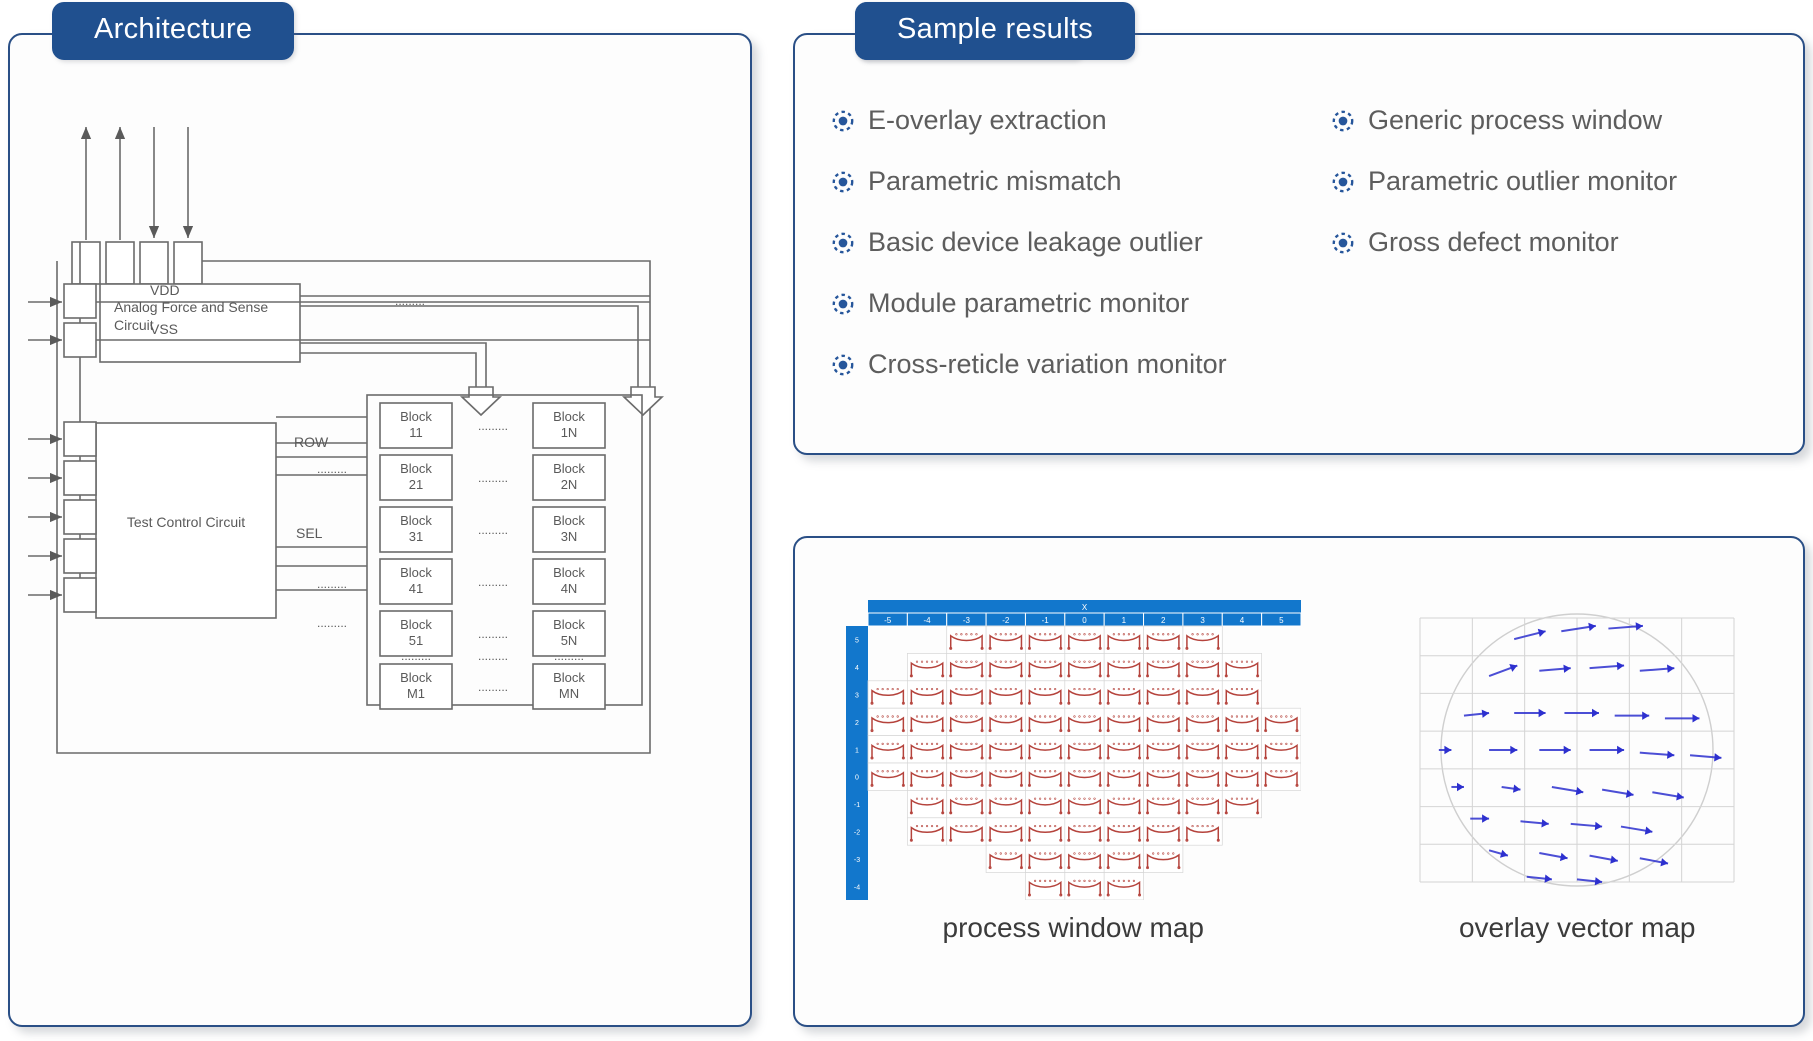 The image size is (1813, 1041). I want to click on application-item-label: Generic process window, so click(1515, 120).